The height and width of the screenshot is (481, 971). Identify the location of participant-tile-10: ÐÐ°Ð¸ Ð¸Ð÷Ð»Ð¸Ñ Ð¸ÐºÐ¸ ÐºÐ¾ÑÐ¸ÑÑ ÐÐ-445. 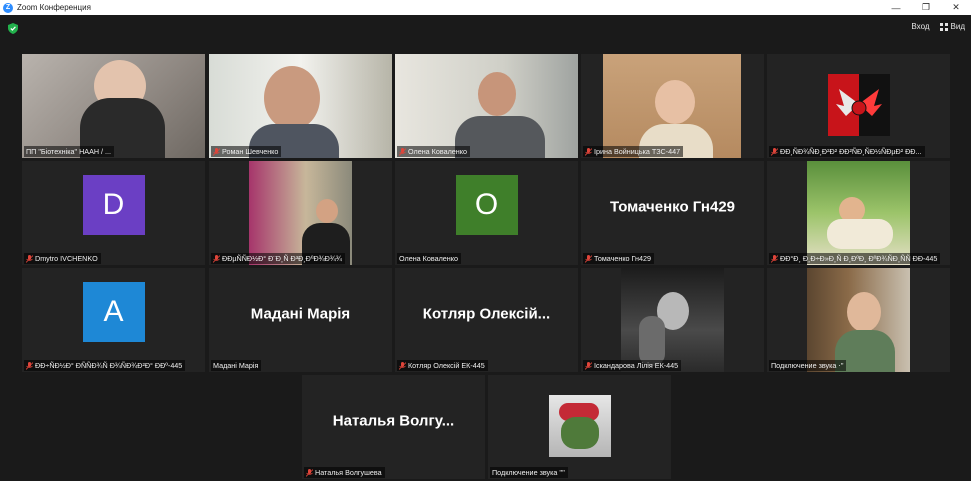
(858, 213).